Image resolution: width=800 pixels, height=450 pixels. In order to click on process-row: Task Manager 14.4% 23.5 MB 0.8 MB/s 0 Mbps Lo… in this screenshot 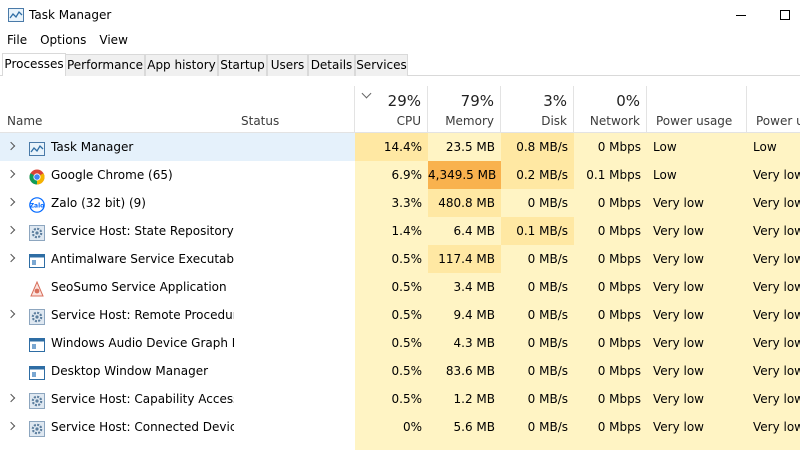, I will do `click(400, 147)`.